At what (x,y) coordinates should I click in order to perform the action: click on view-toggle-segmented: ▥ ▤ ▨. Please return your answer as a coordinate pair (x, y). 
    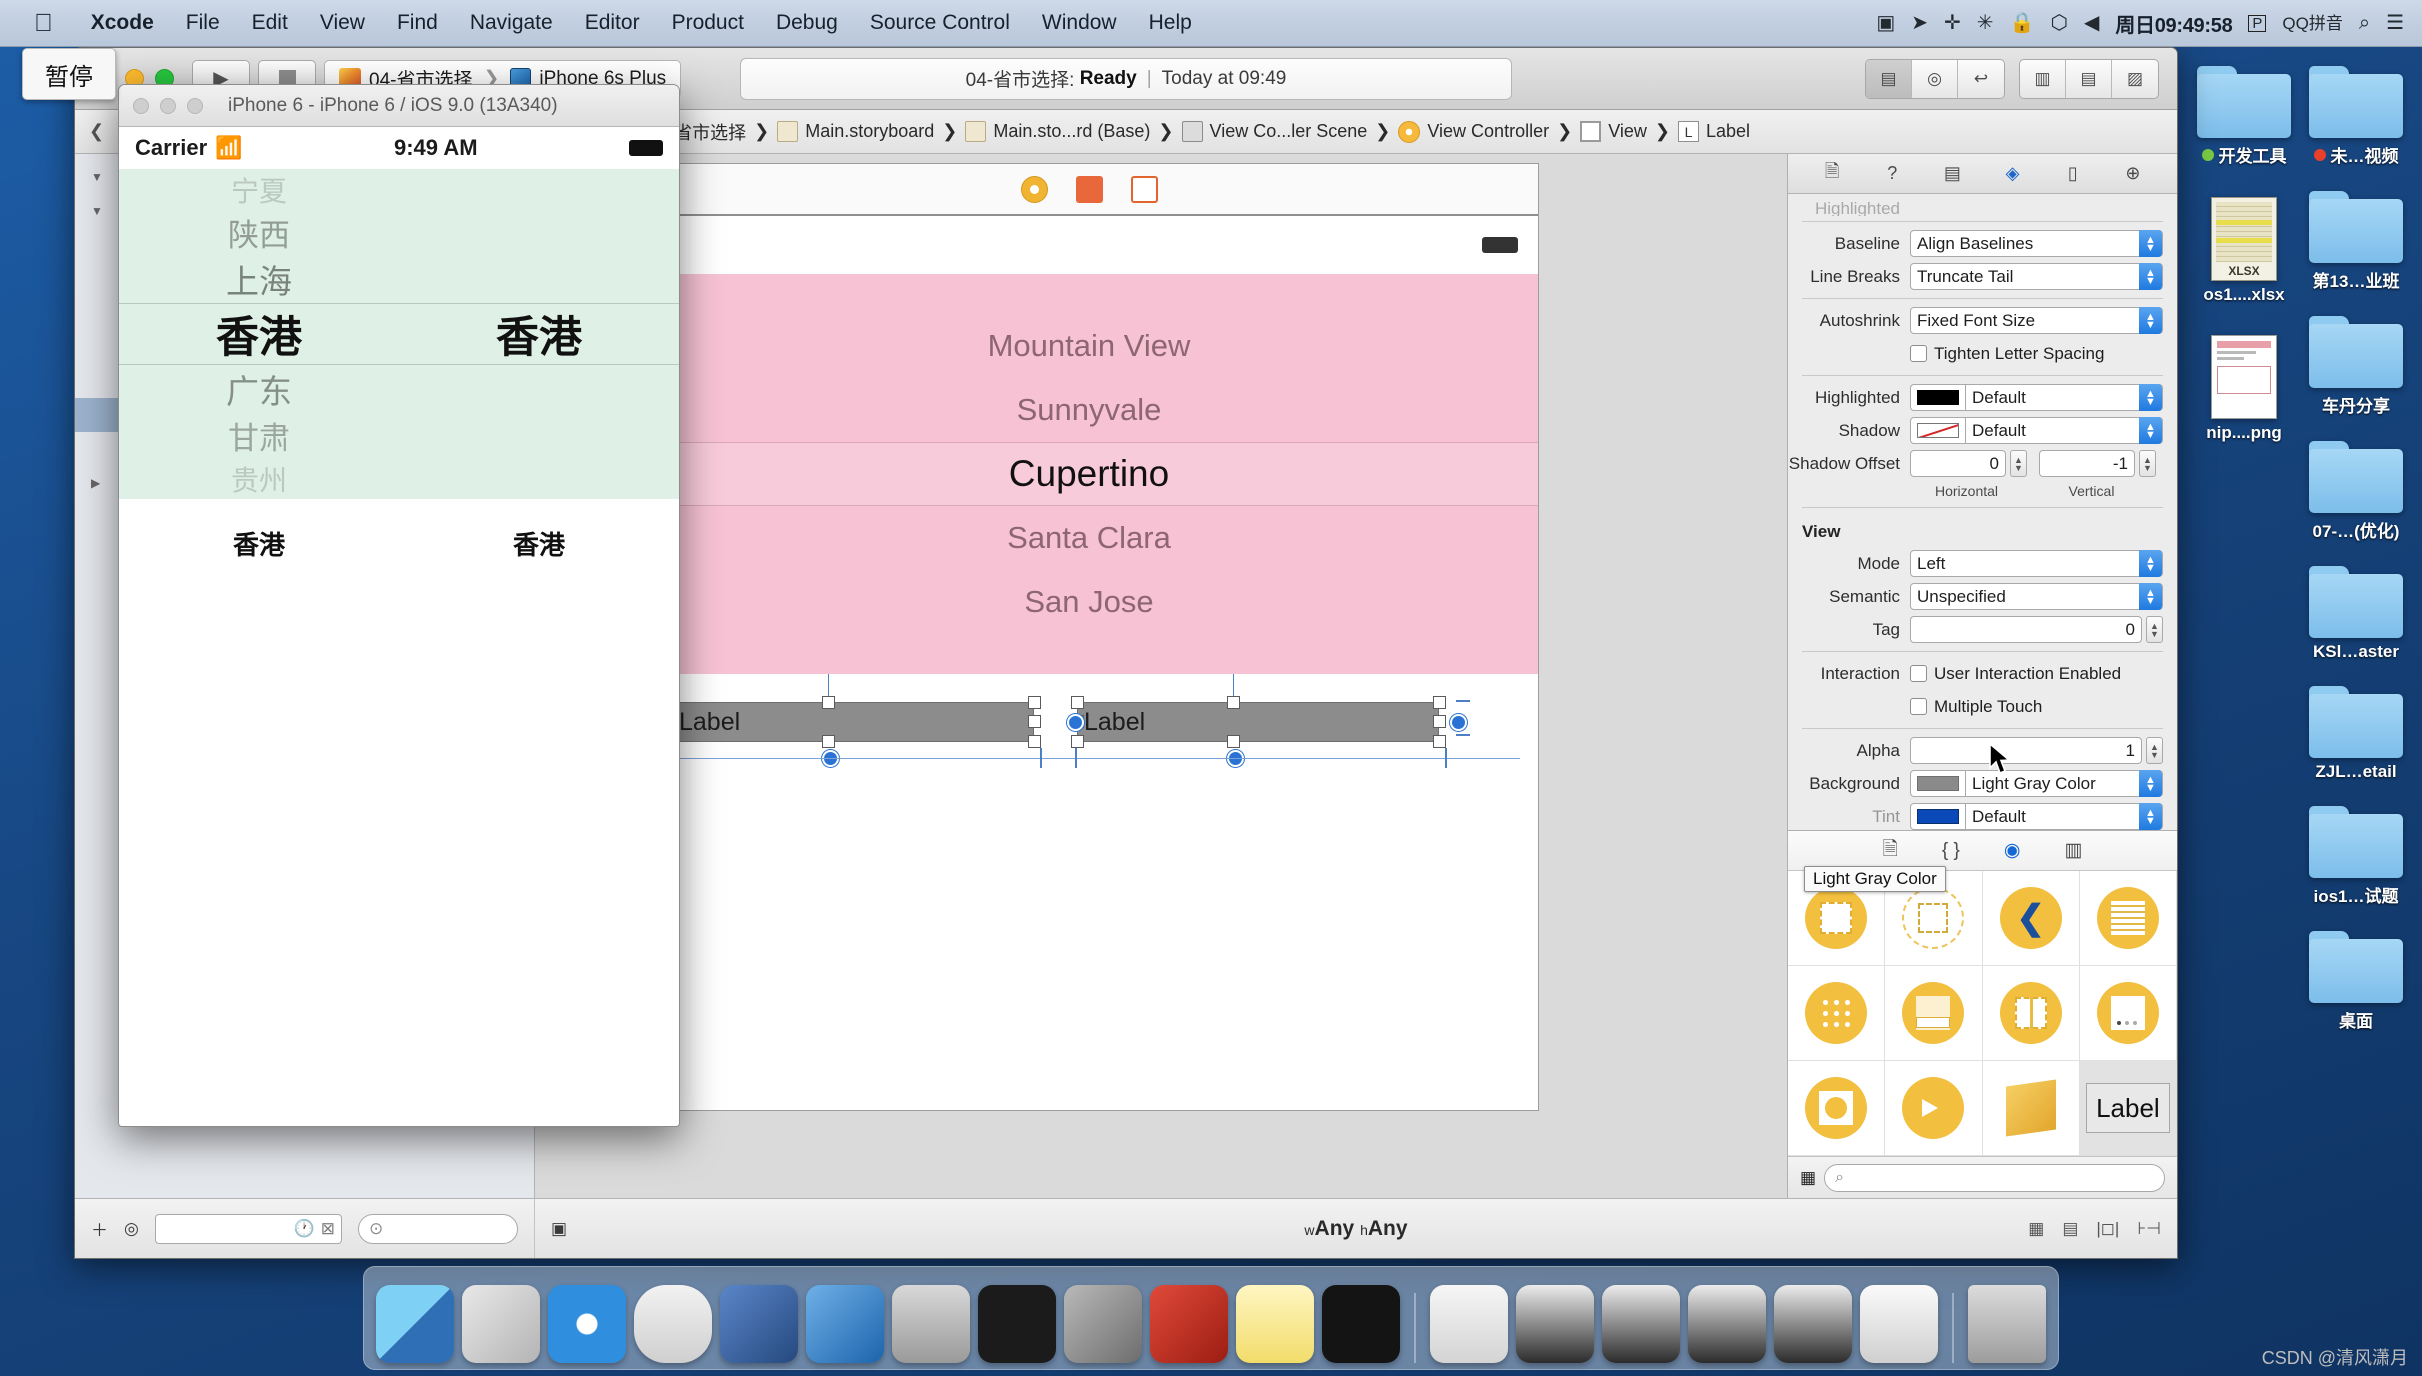
    Looking at the image, I should click on (2089, 78).